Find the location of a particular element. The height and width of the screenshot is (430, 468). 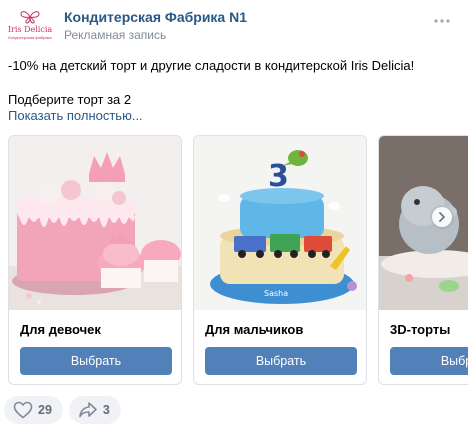

cake-girls-image is located at coordinates (95, 223).